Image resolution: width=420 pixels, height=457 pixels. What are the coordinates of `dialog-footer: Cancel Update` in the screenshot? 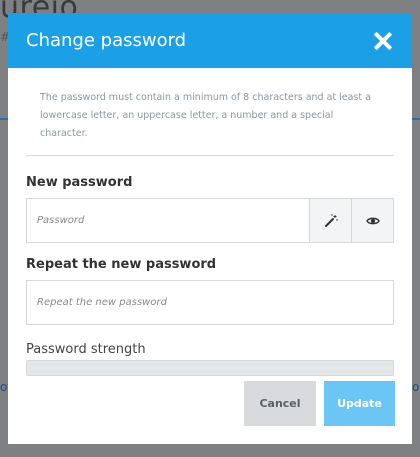 It's located at (319, 403).